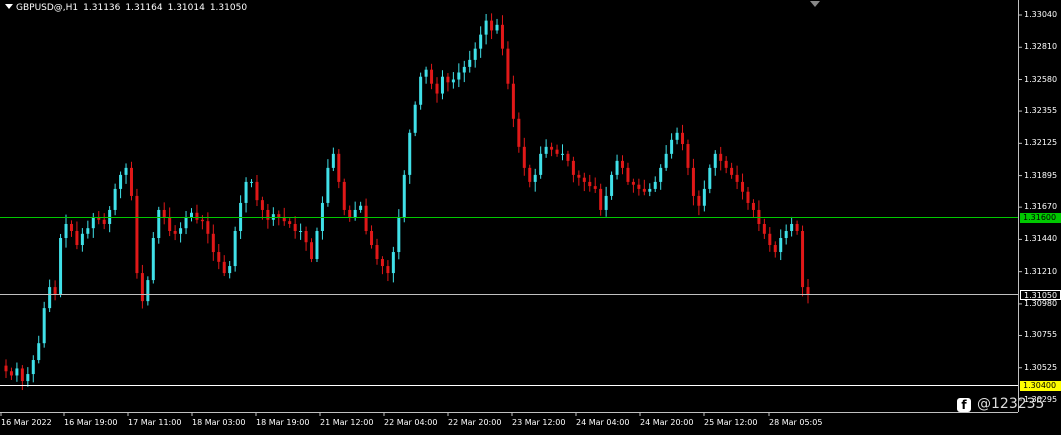 This screenshot has height=435, width=1061. I want to click on symbol-header: GBPUSD@,H1 1.31136 1.31164 1.31014 1.31050, so click(126, 8).